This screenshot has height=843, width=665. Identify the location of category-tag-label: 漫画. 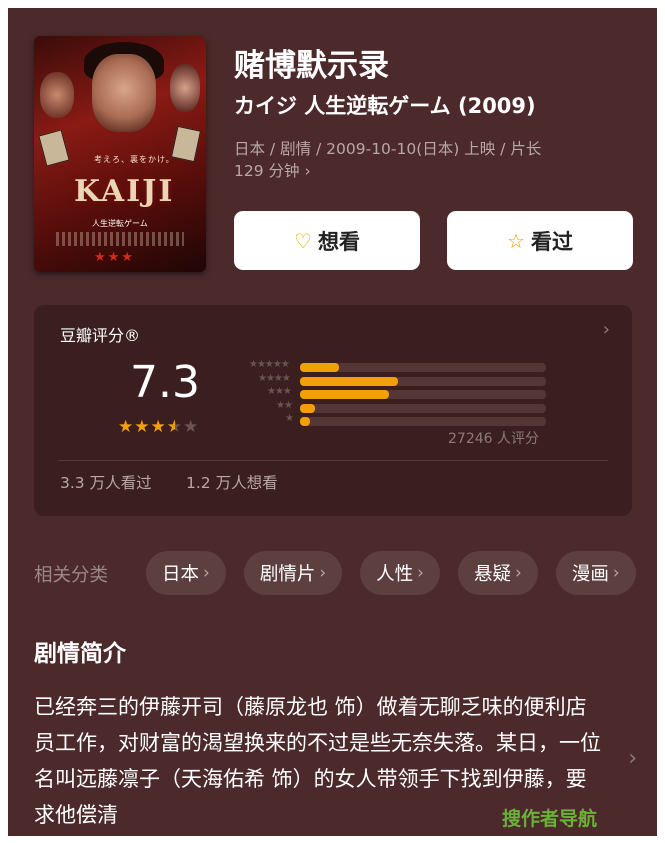
(590, 574).